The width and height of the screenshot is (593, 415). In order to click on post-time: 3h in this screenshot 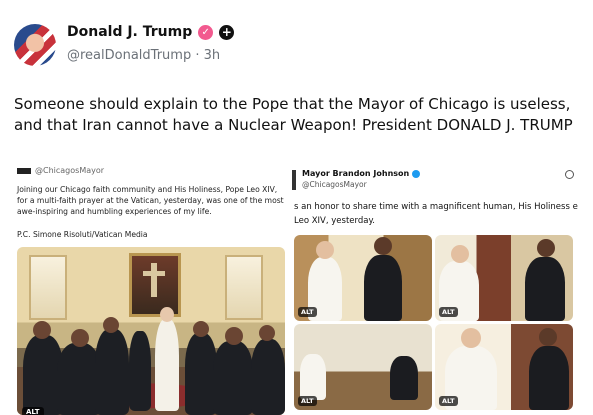, I will do `click(212, 55)`.